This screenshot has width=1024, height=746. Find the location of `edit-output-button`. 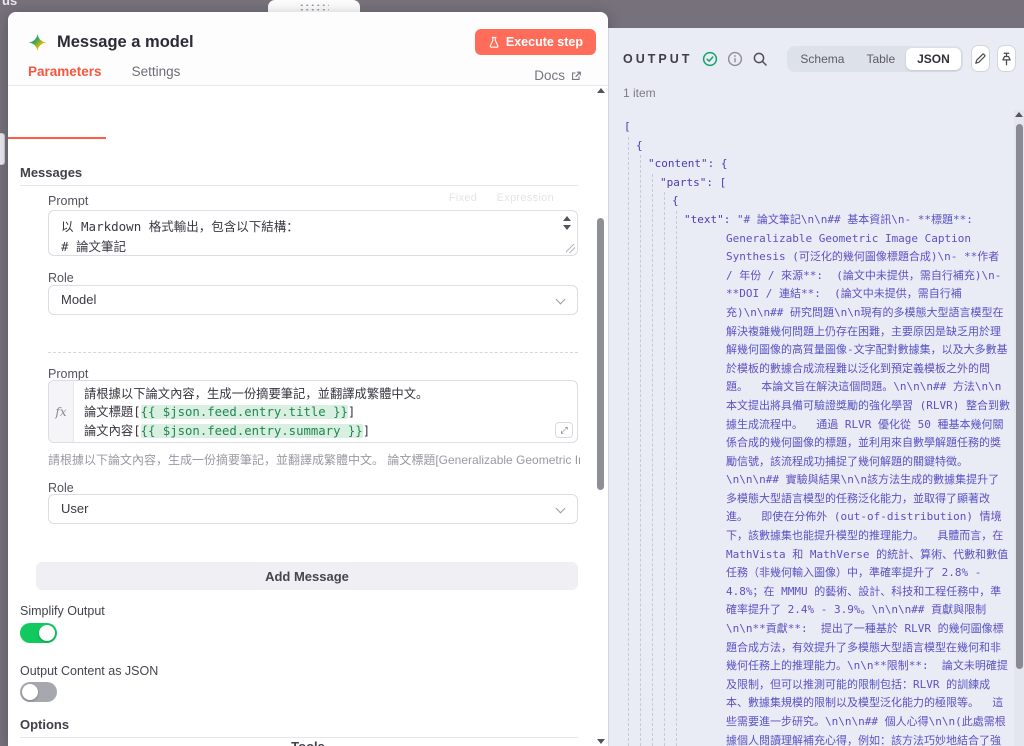

edit-output-button is located at coordinates (980, 58).